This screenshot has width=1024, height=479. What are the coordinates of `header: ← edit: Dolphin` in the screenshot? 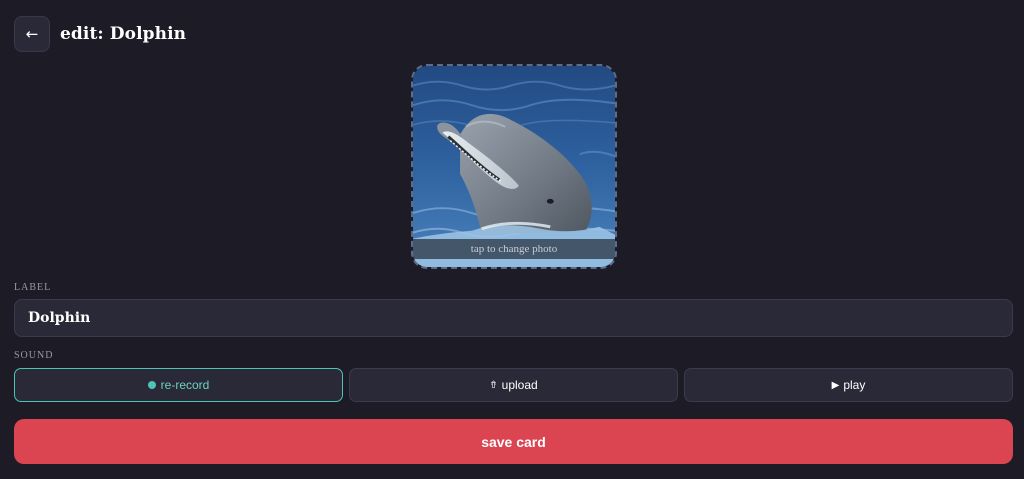 It's located at (100, 34).